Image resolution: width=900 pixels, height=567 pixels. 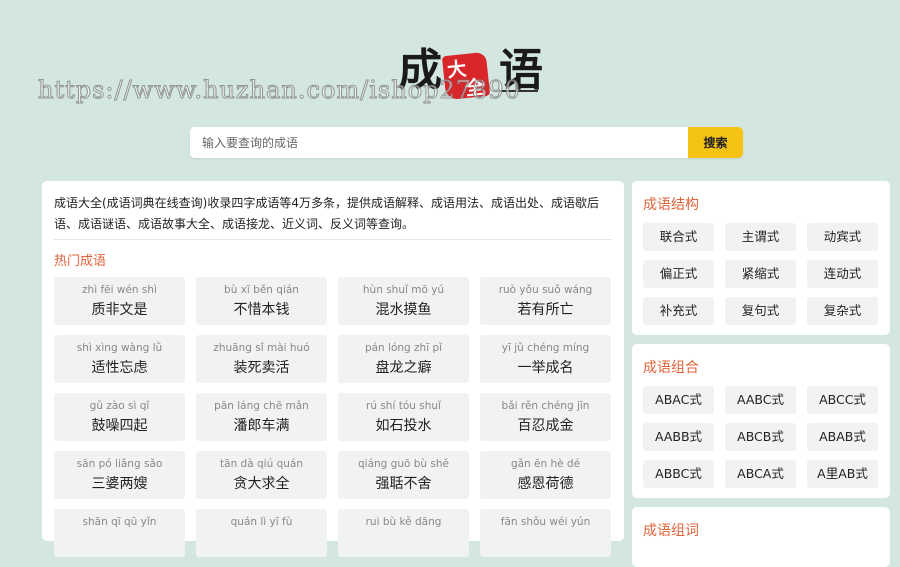 What do you see at coordinates (545, 426) in the screenshot?
I see `idiom-text: 百忍成金` at bounding box center [545, 426].